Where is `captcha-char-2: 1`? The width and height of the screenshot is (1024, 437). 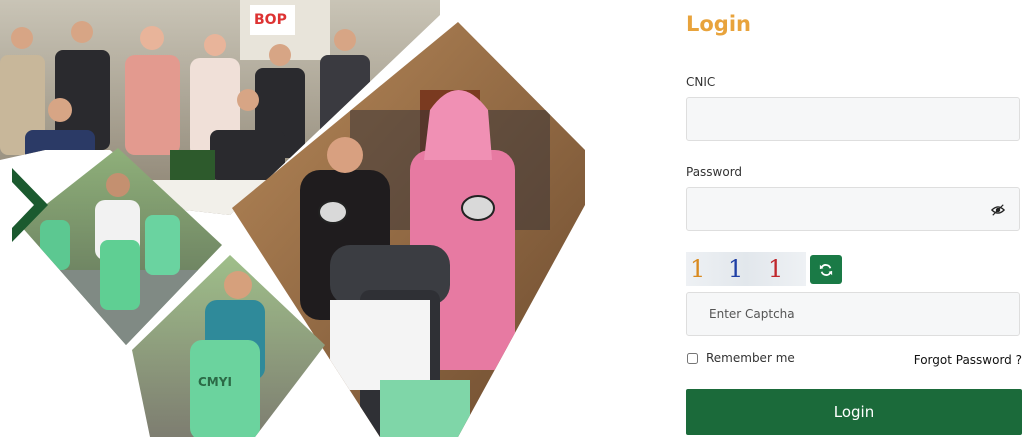
captcha-char-2: 1 is located at coordinates (736, 269).